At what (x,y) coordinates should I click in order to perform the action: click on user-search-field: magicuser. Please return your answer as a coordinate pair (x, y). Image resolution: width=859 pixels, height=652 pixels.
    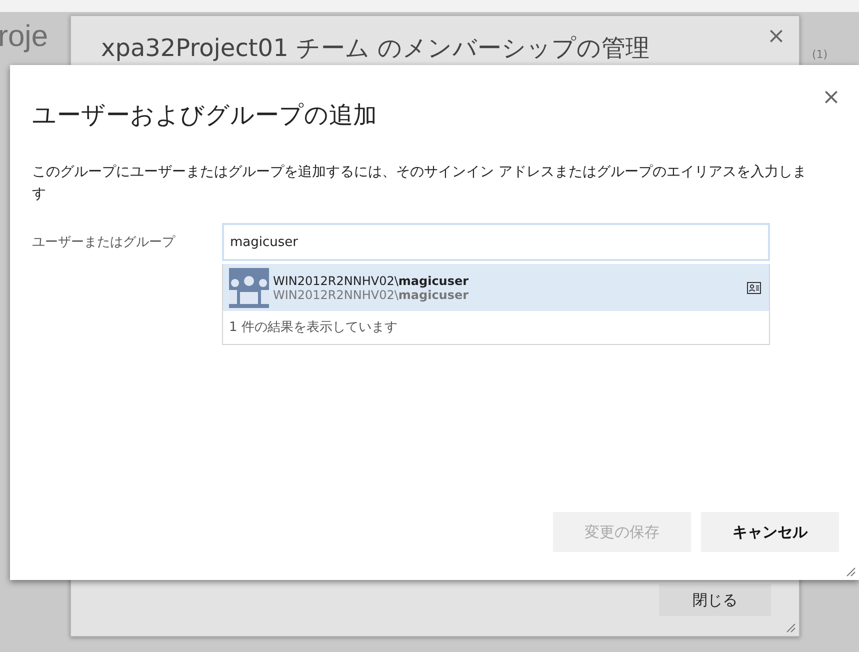
    Looking at the image, I should click on (496, 242).